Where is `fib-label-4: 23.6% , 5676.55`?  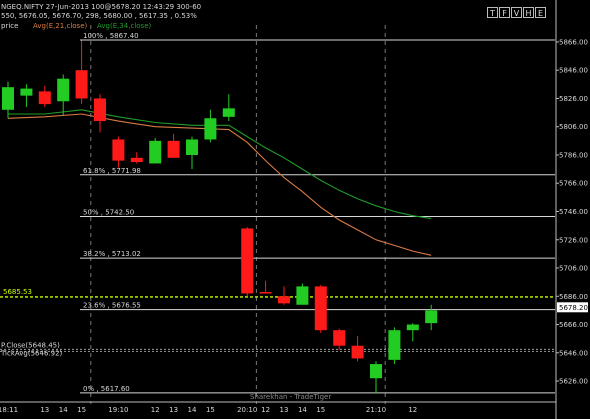 fib-label-4: 23.6% , 5676.55 is located at coordinates (112, 306).